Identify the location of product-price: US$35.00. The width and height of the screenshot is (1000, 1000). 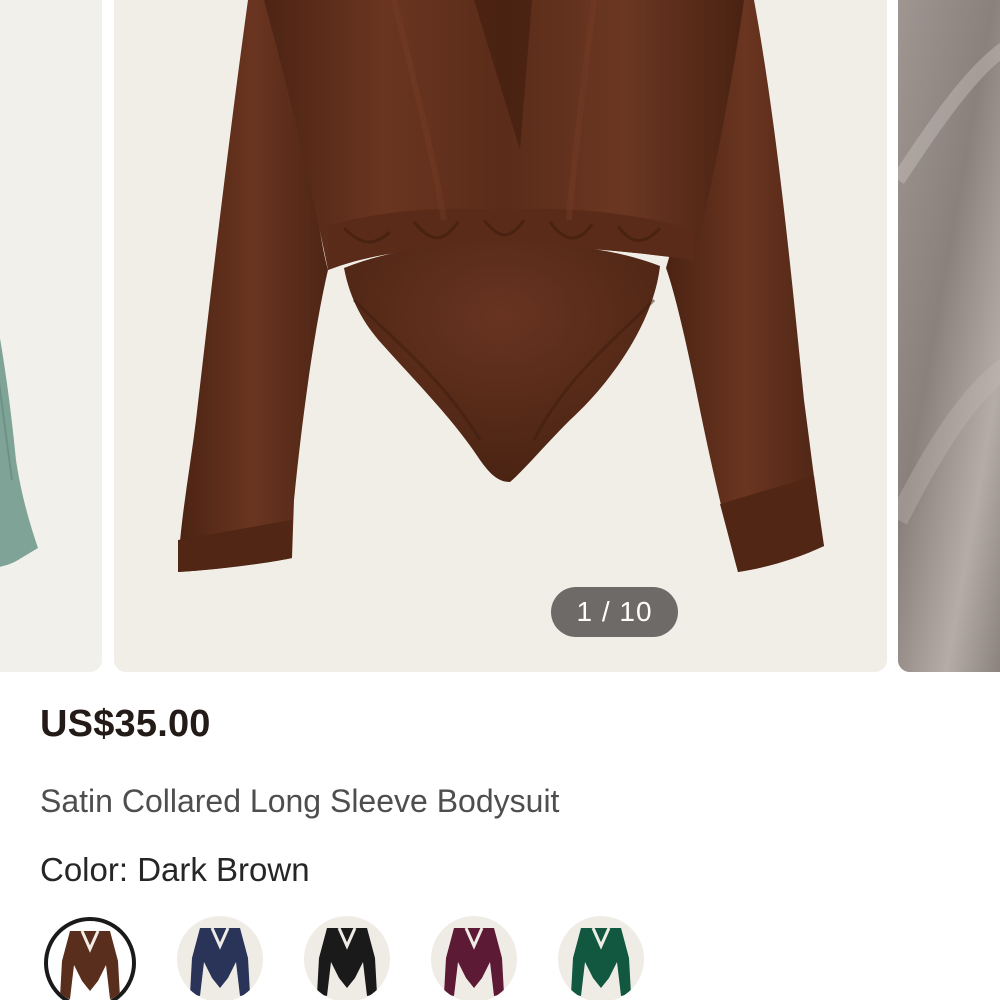
(125, 724).